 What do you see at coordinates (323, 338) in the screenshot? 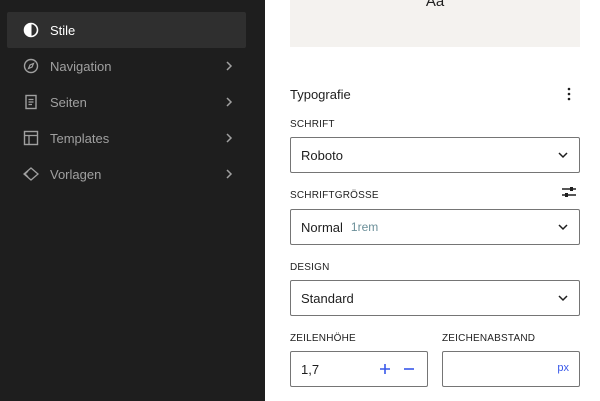
I see `line-height-label: ZEILENHÖHE` at bounding box center [323, 338].